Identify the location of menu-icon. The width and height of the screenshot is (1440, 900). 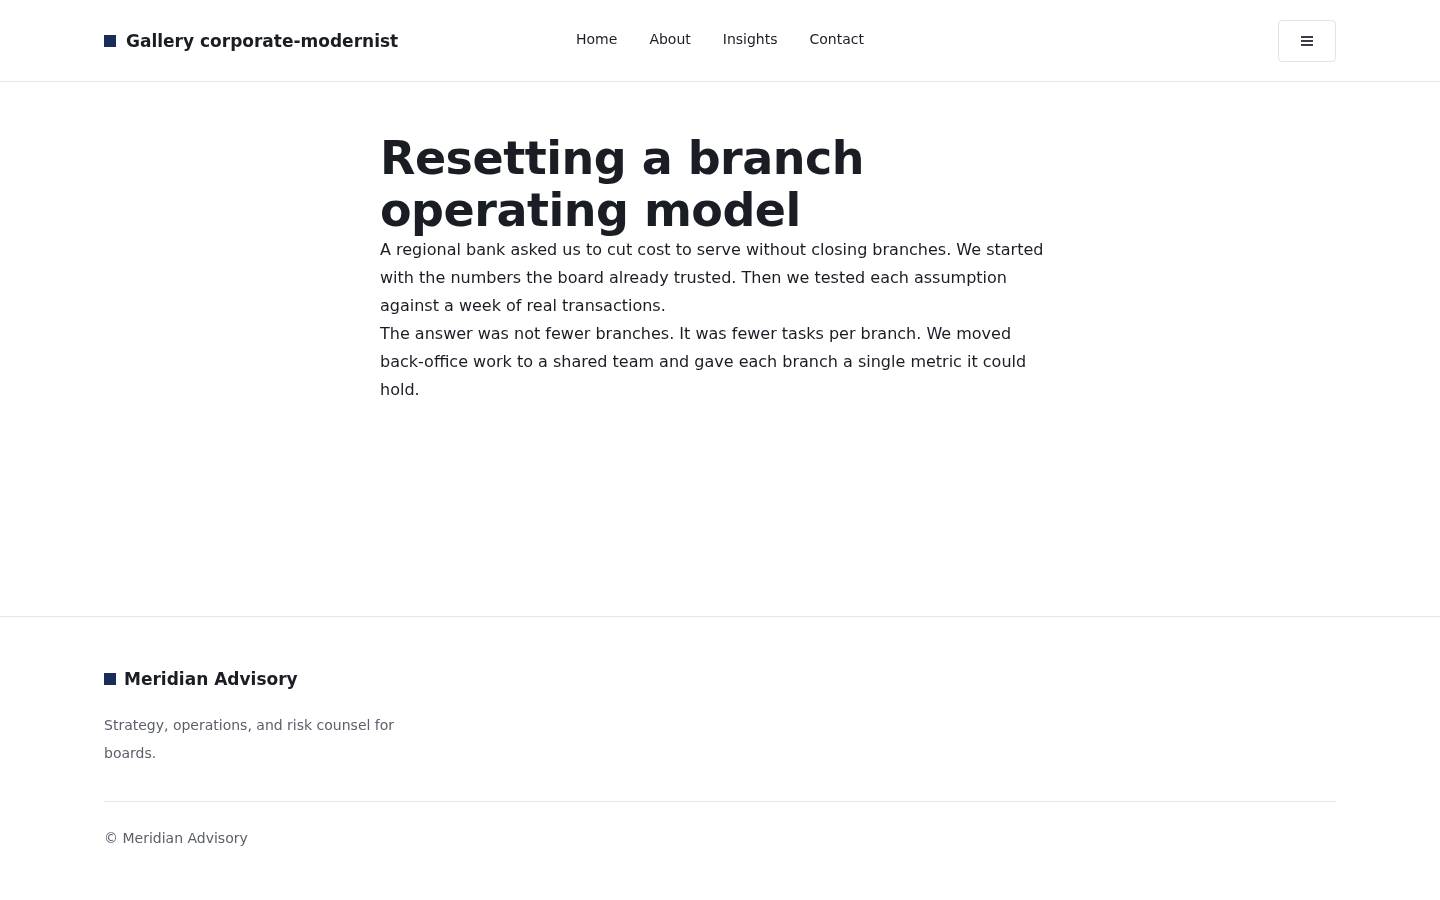
(1307, 40).